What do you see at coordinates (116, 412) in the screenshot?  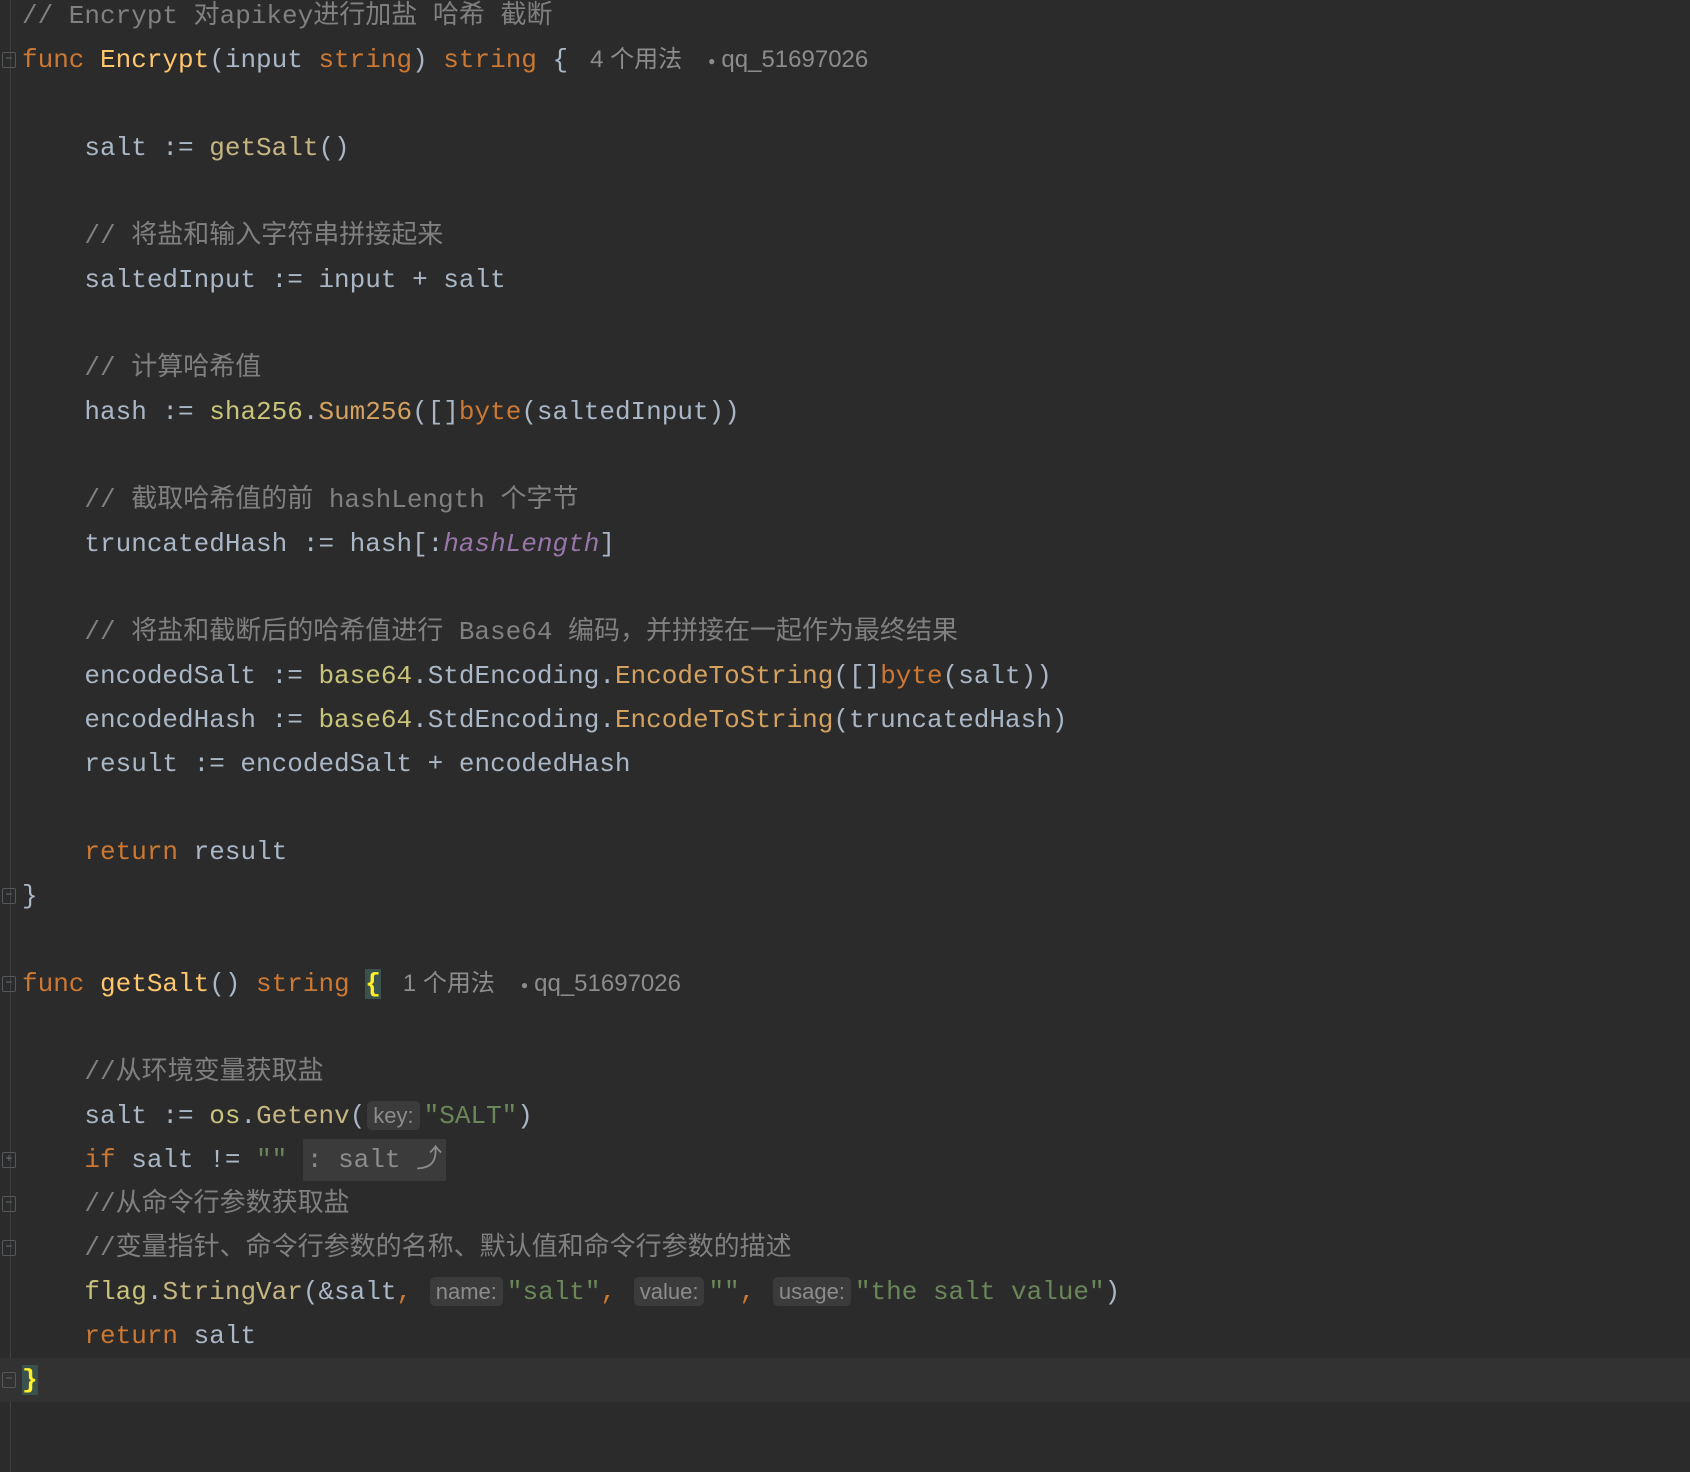 I see `code-text: hash :=` at bounding box center [116, 412].